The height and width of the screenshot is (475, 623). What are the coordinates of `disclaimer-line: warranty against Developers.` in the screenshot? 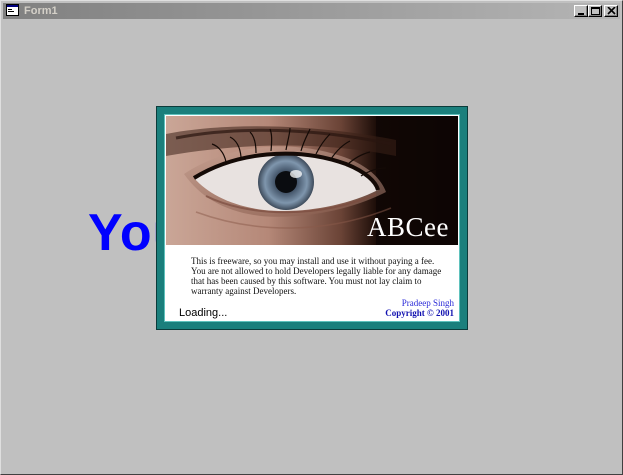 It's located at (244, 291).